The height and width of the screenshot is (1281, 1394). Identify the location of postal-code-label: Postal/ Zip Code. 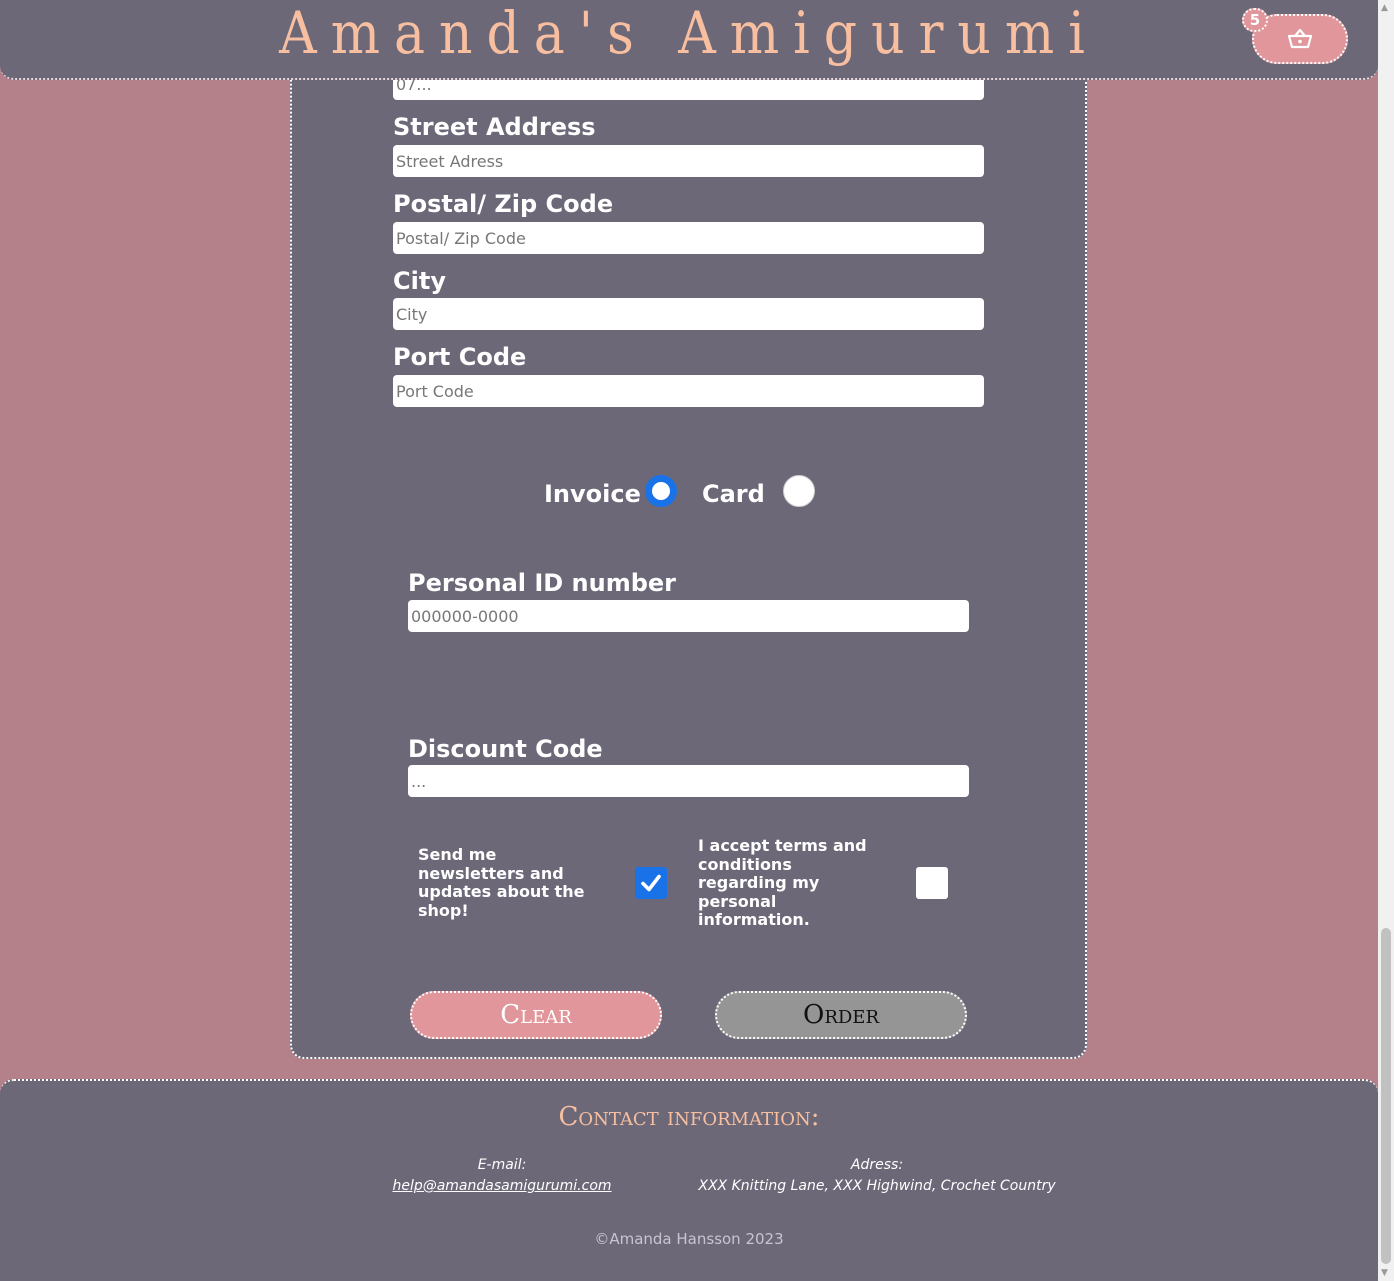
(503, 204).